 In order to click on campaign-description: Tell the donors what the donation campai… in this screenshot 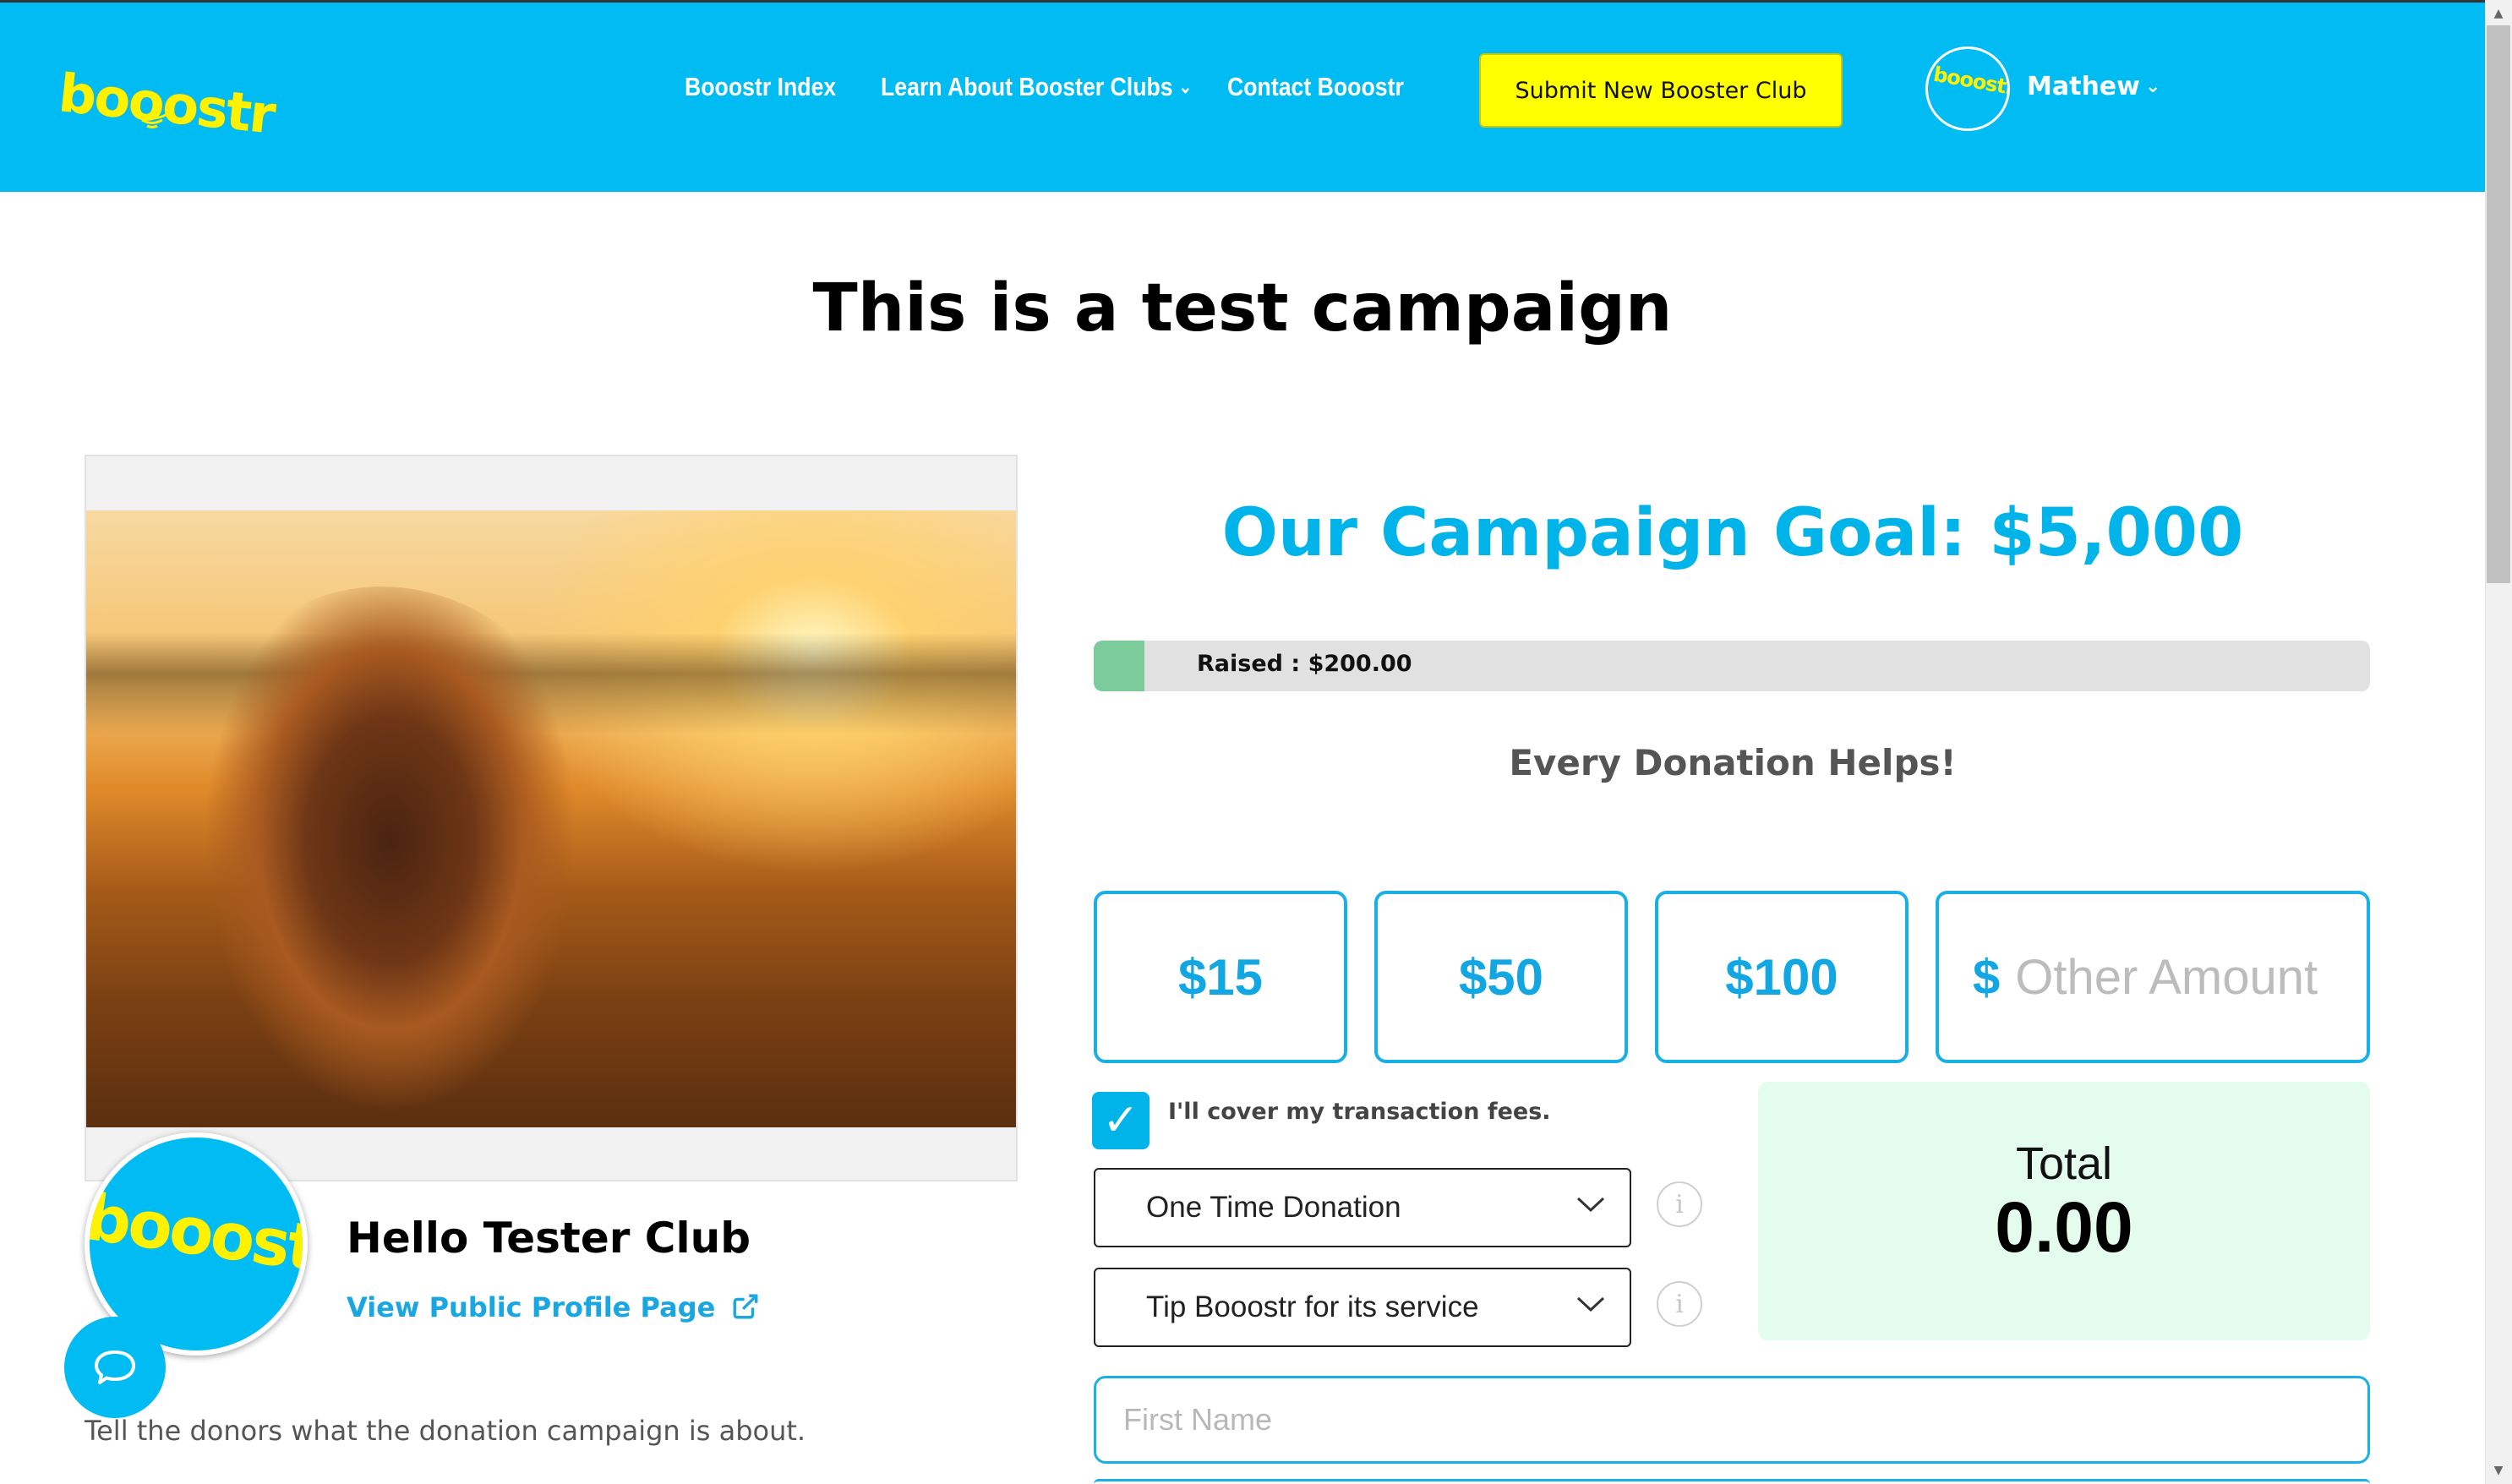, I will do `click(445, 1431)`.